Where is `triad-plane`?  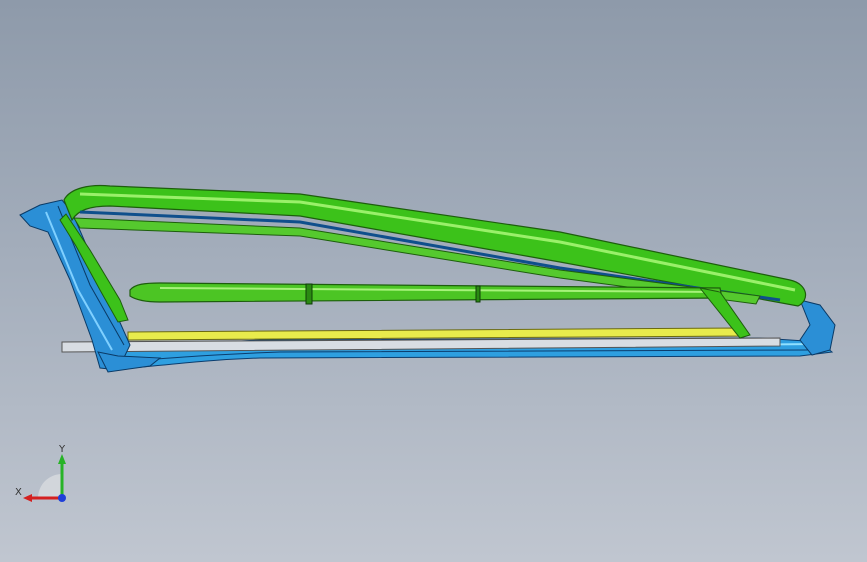
triad-plane is located at coordinates (50, 486).